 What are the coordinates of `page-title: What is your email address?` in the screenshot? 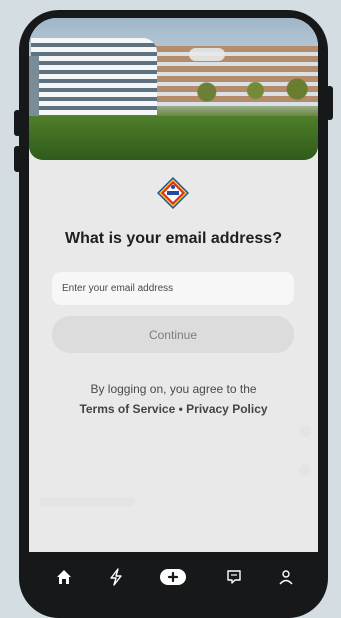 It's located at (173, 238).